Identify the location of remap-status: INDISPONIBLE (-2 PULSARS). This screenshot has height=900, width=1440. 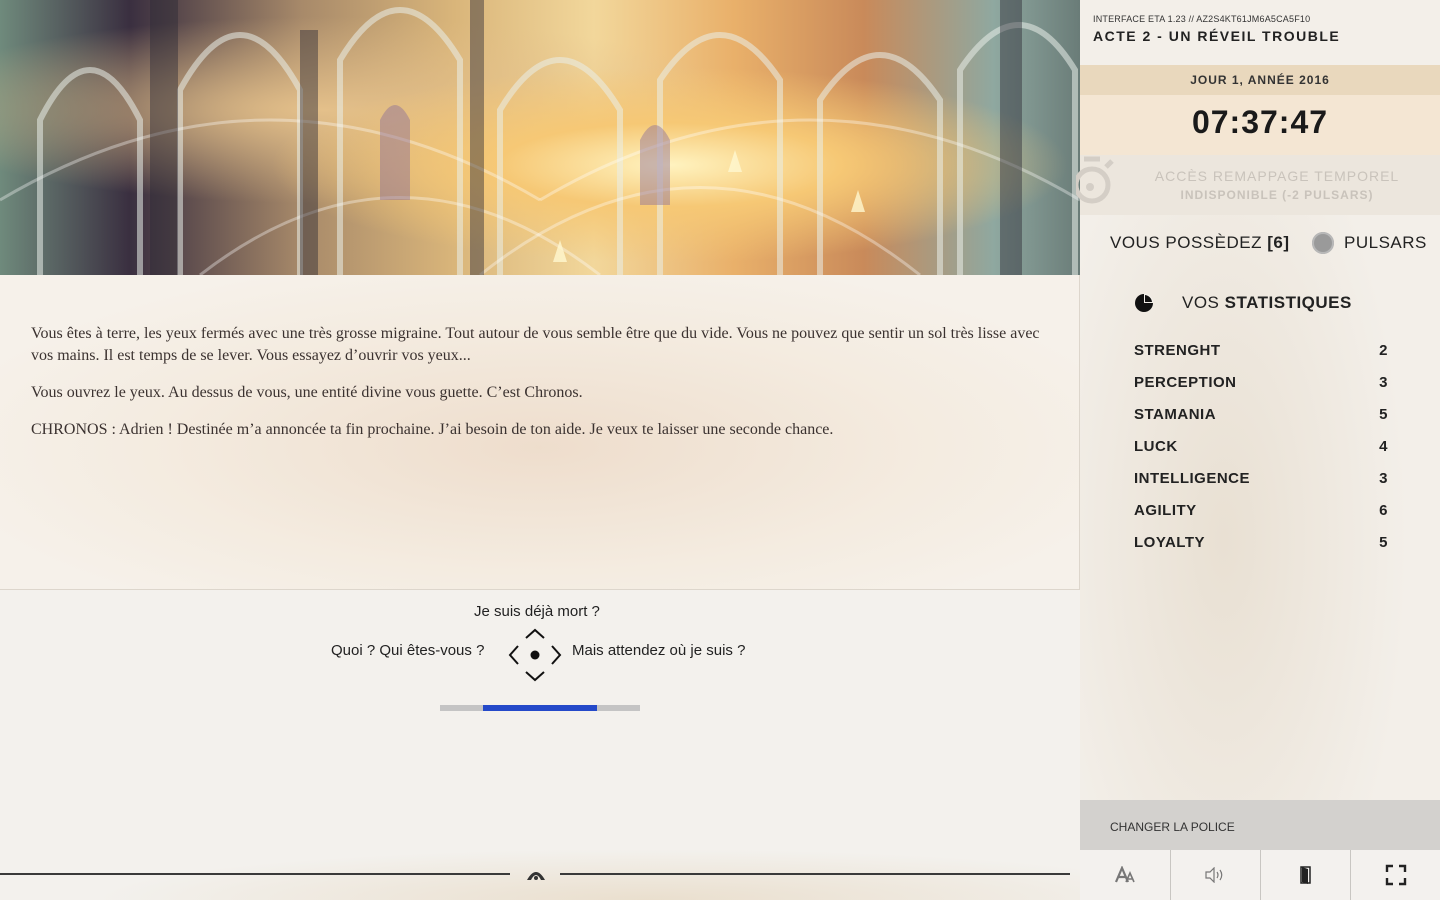
(1277, 195).